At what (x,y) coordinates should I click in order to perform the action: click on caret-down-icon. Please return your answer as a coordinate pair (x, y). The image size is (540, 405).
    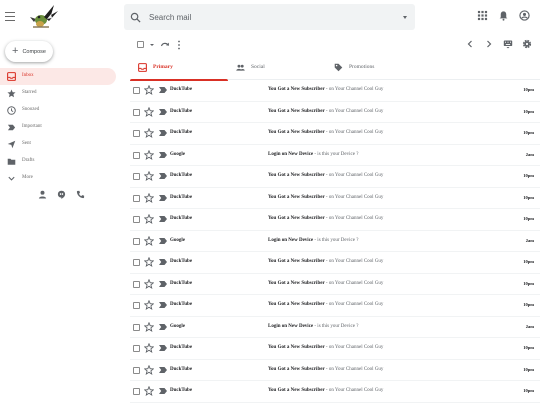
    Looking at the image, I should click on (405, 17).